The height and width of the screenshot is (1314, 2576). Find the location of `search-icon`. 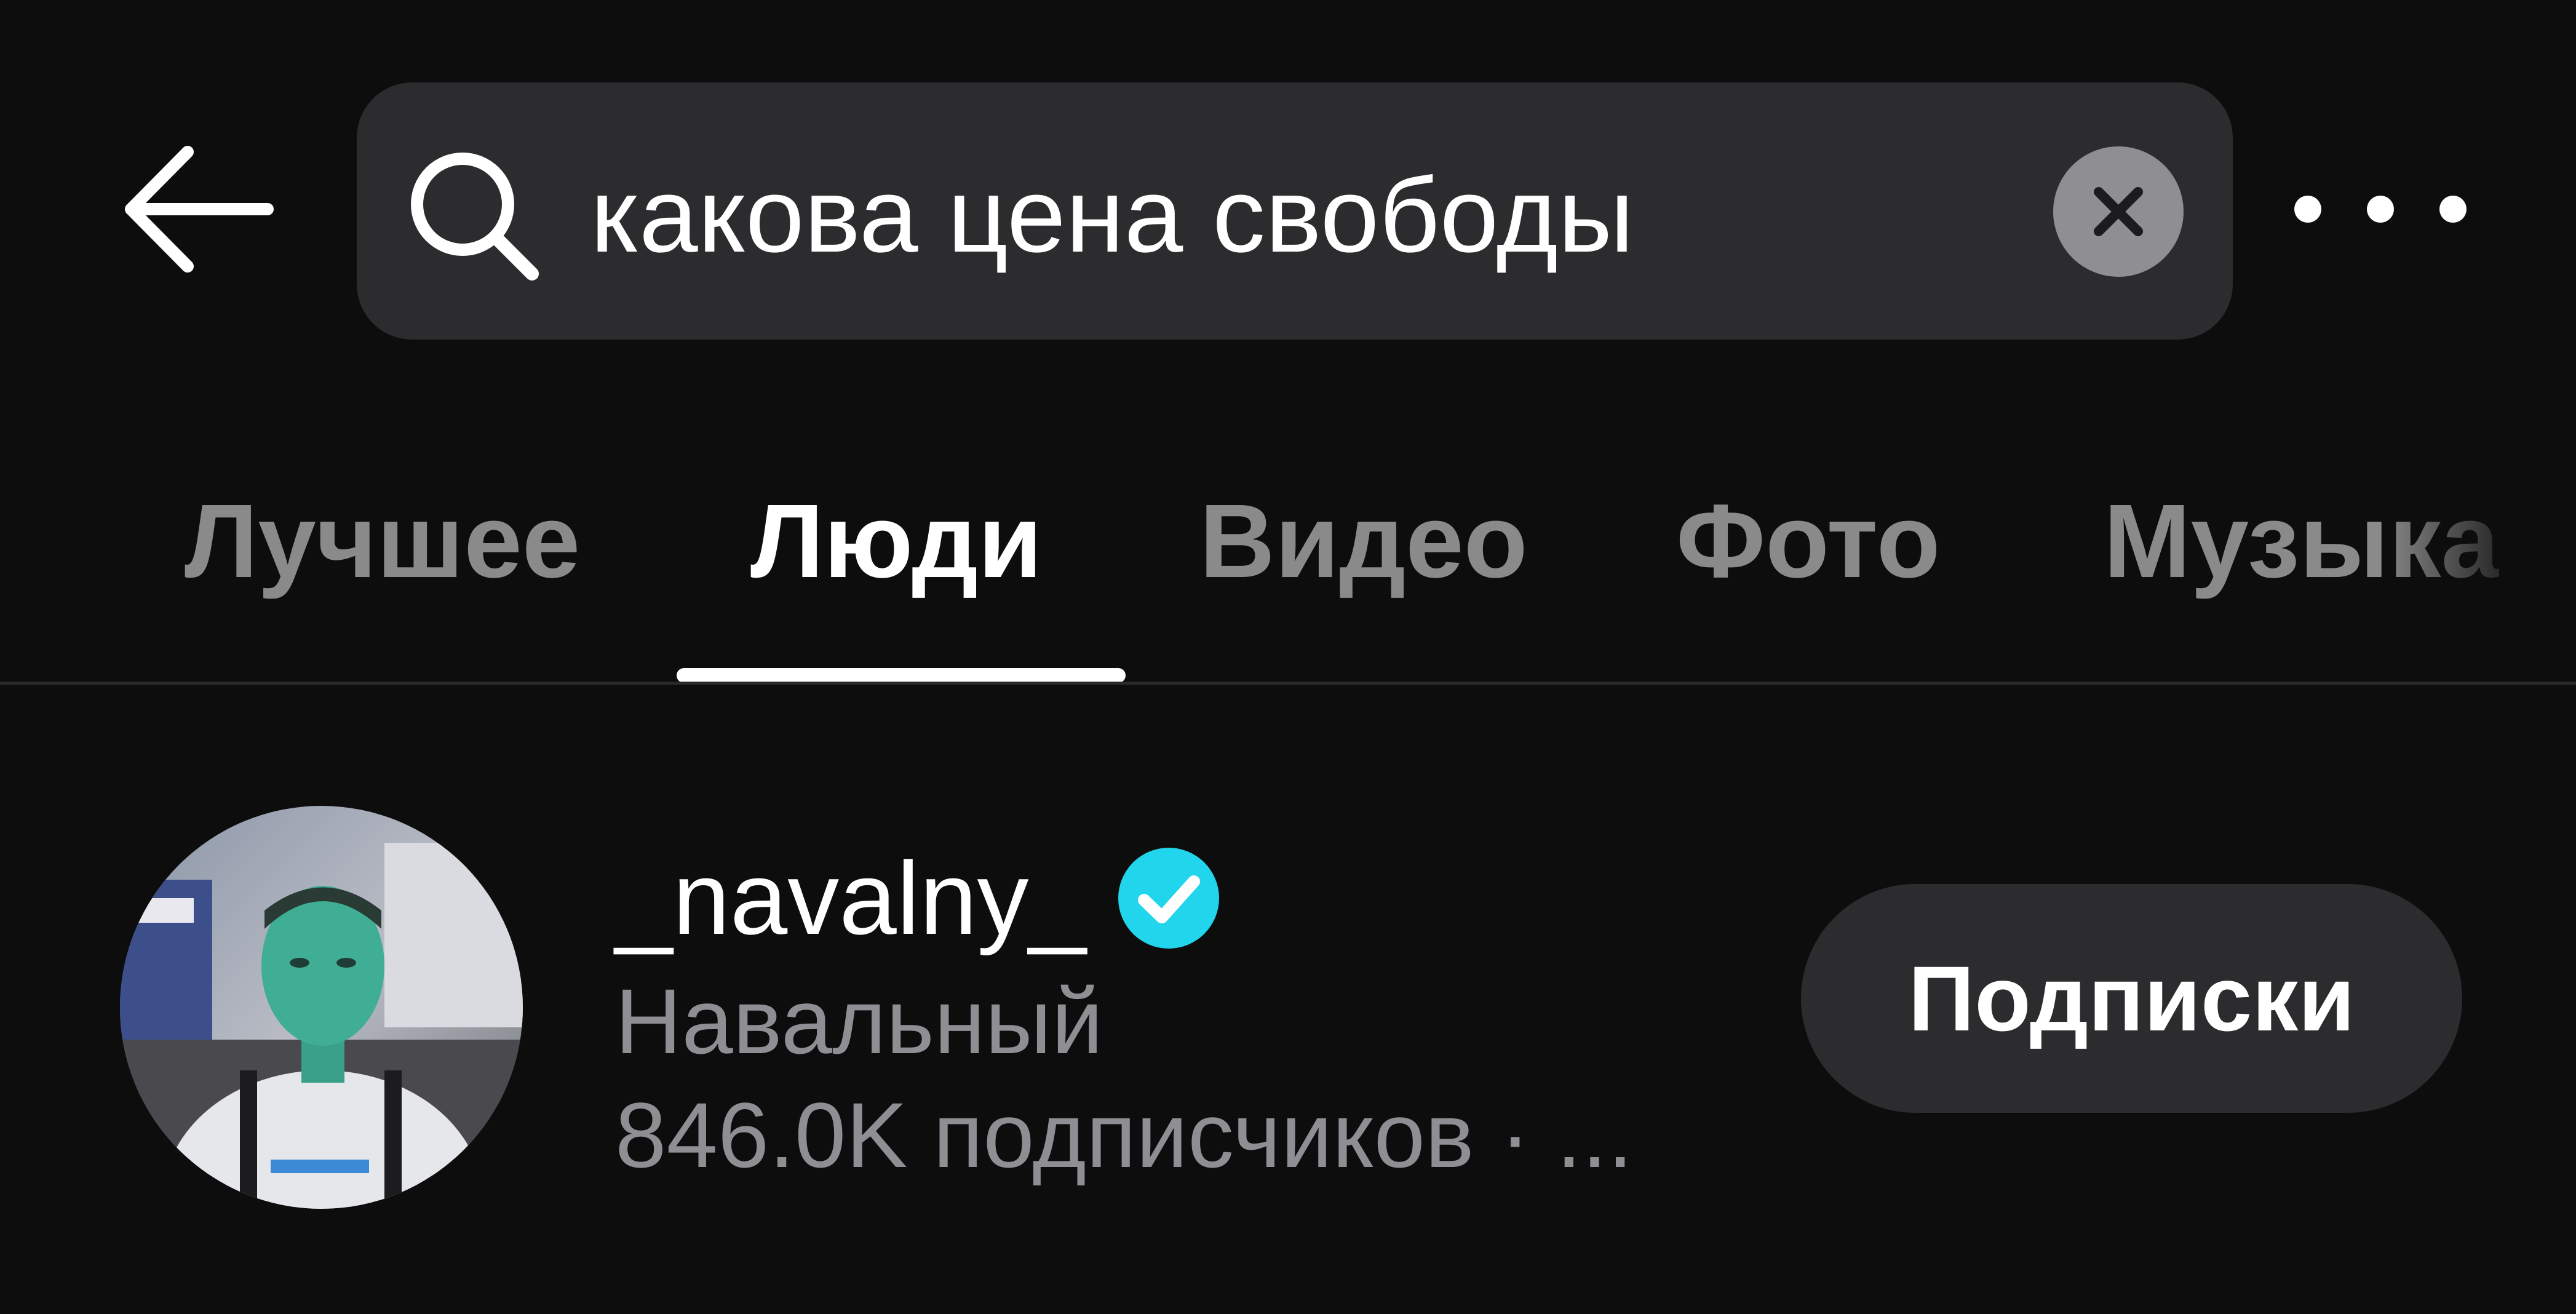

search-icon is located at coordinates (475, 217).